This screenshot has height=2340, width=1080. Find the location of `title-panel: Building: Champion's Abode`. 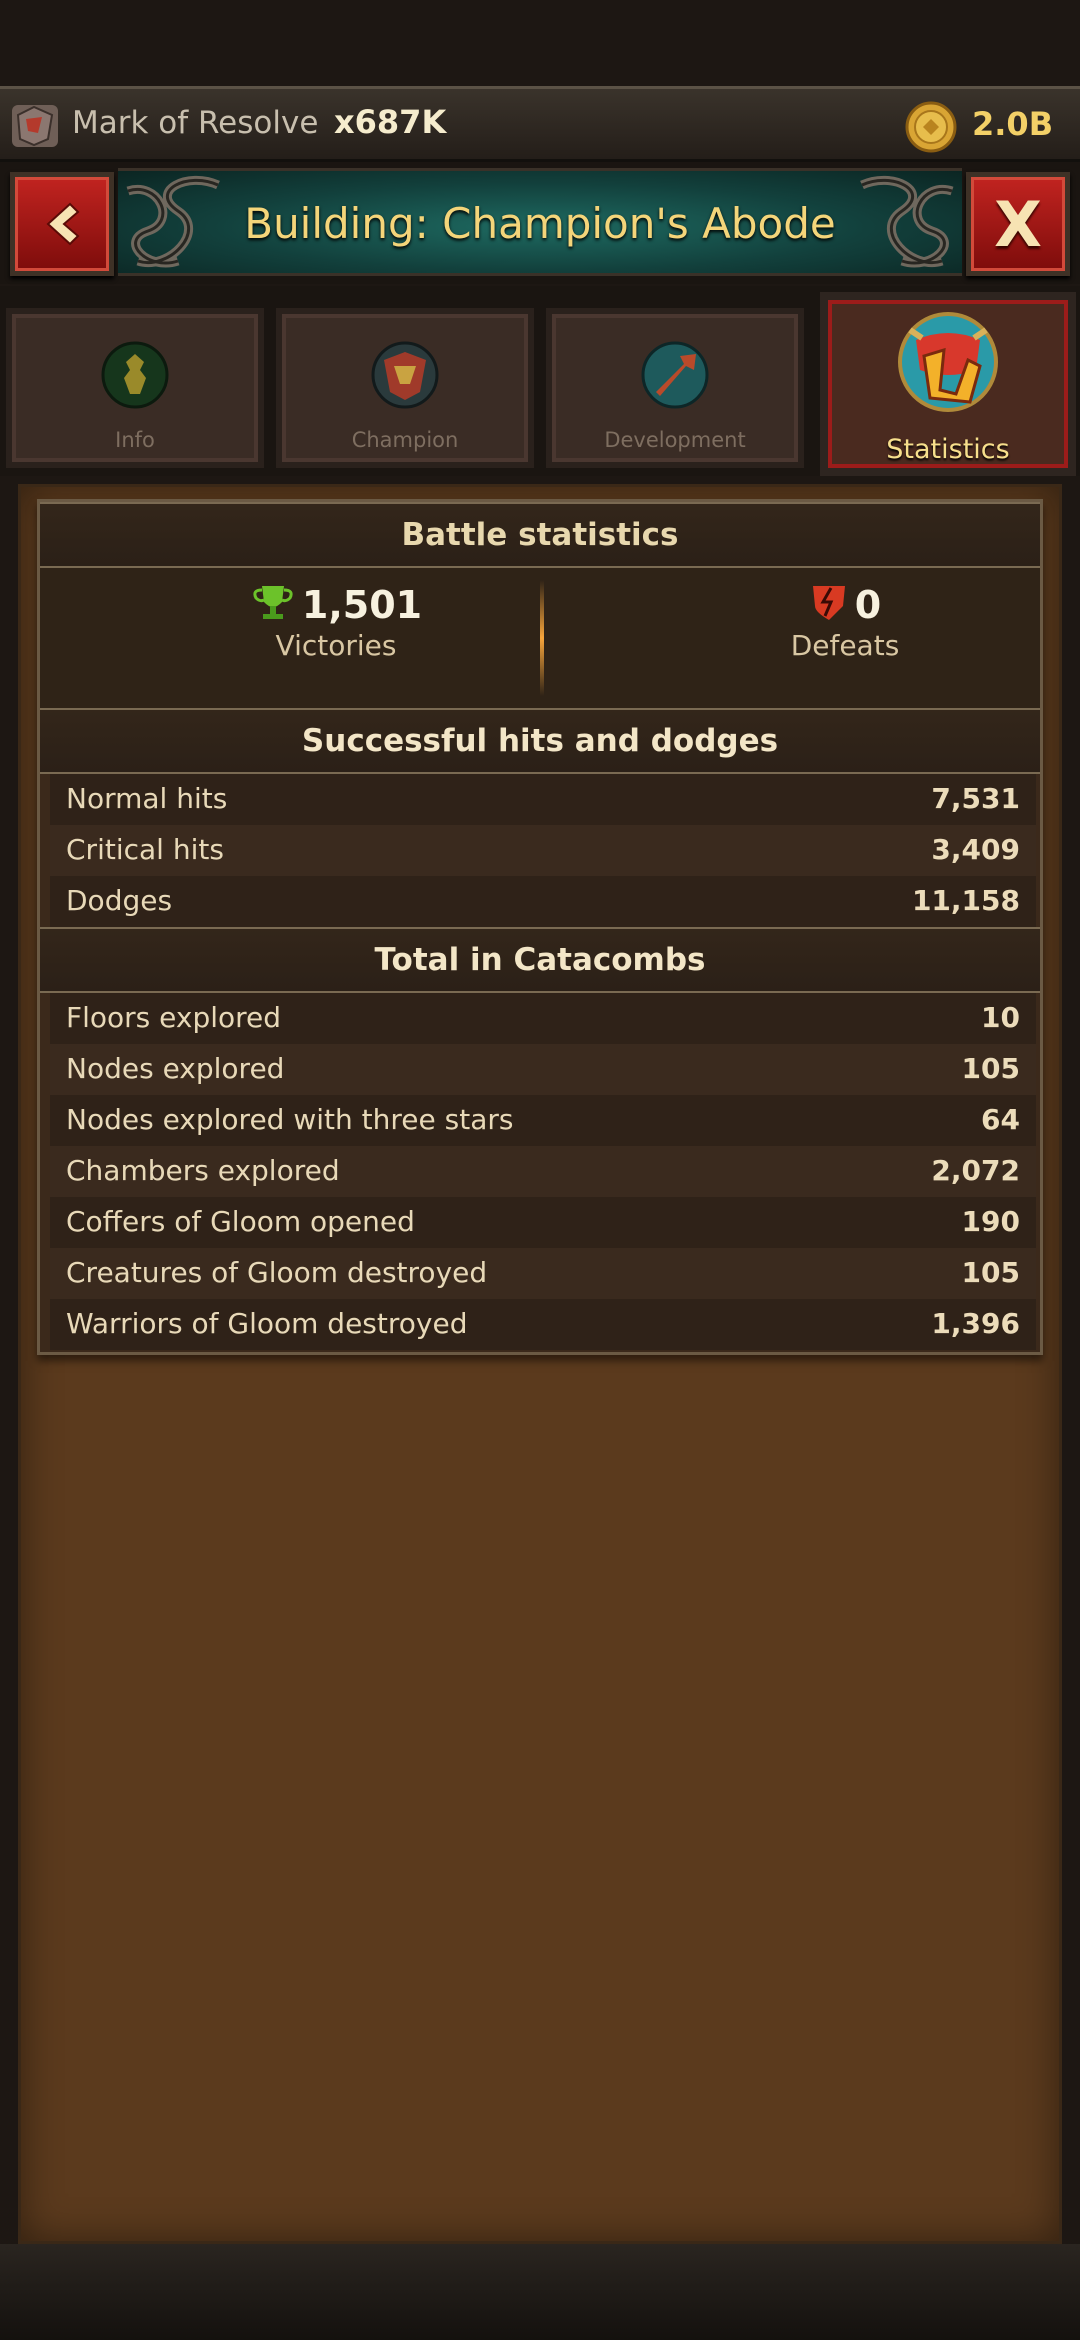

title-panel: Building: Champion's Abode is located at coordinates (540, 222).